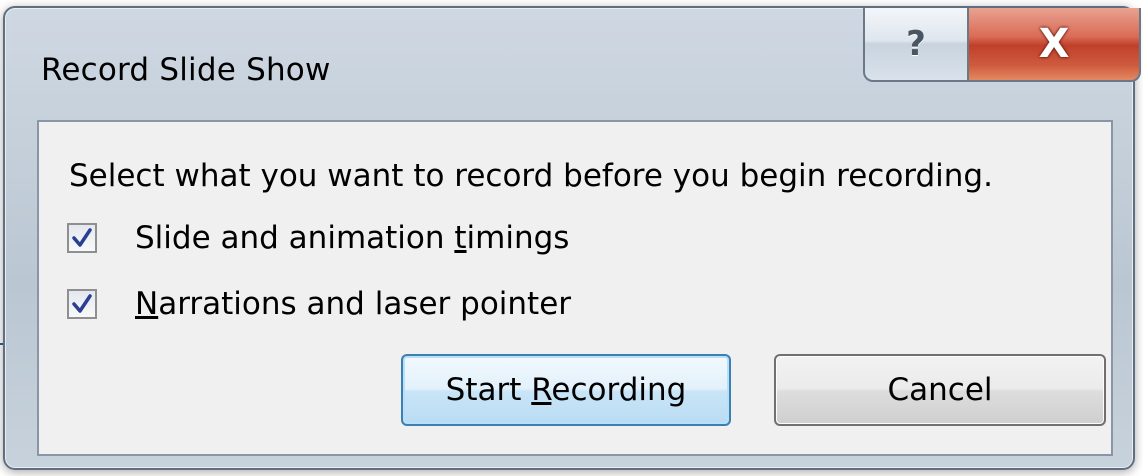  I want to click on option-narrations-laser-pointer: Narrations and laser pointer, so click(319, 304).